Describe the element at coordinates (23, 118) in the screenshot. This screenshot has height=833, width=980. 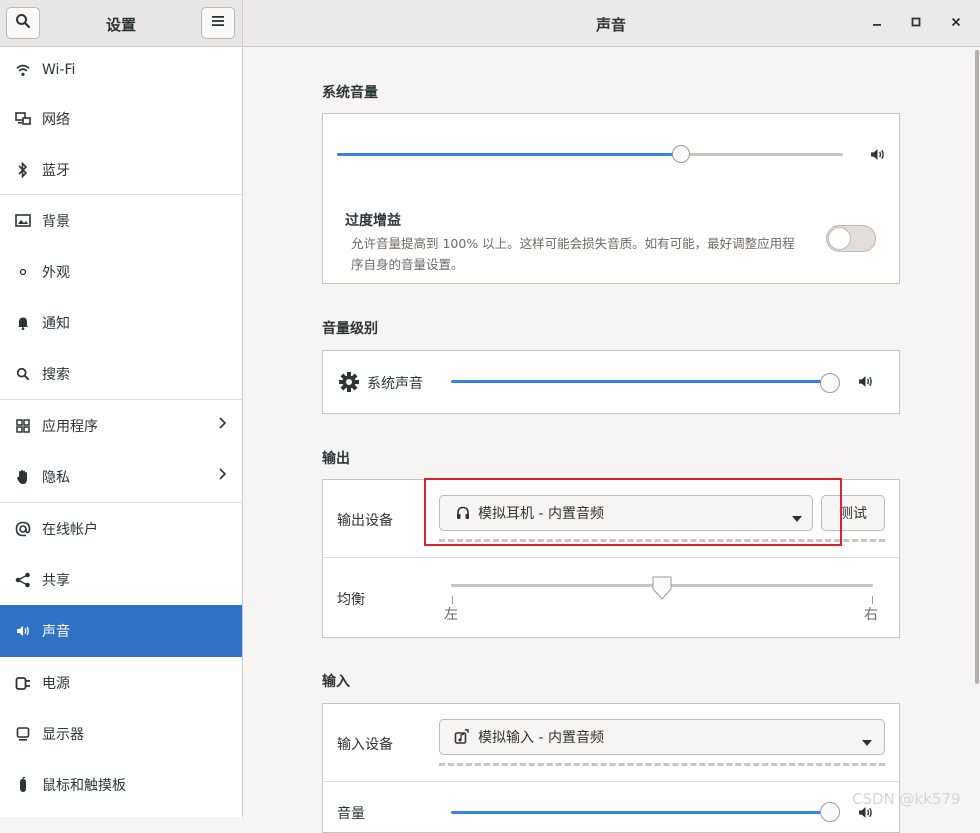
I see `network-icon` at that location.